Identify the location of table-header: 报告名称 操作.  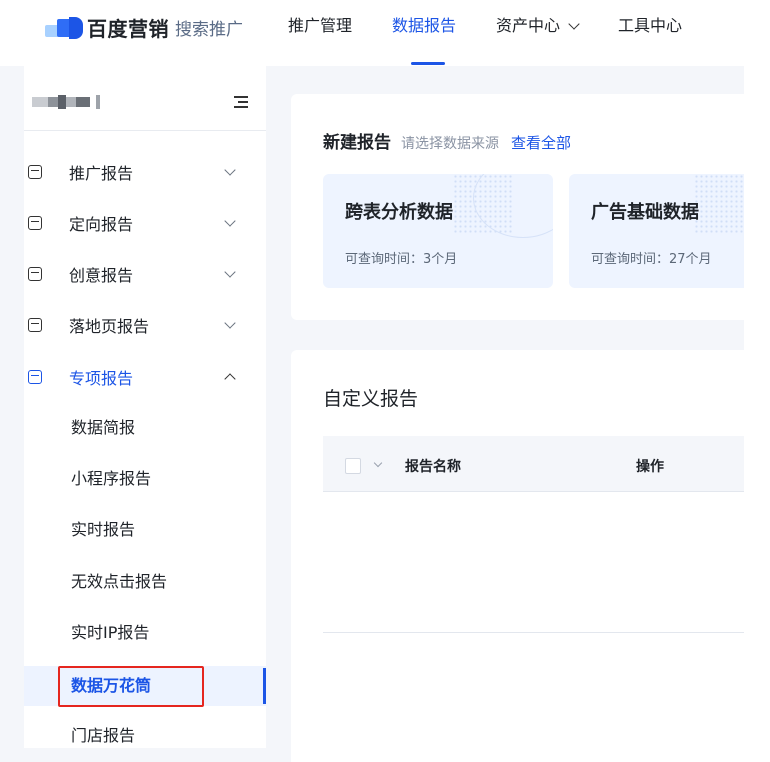
(533, 464).